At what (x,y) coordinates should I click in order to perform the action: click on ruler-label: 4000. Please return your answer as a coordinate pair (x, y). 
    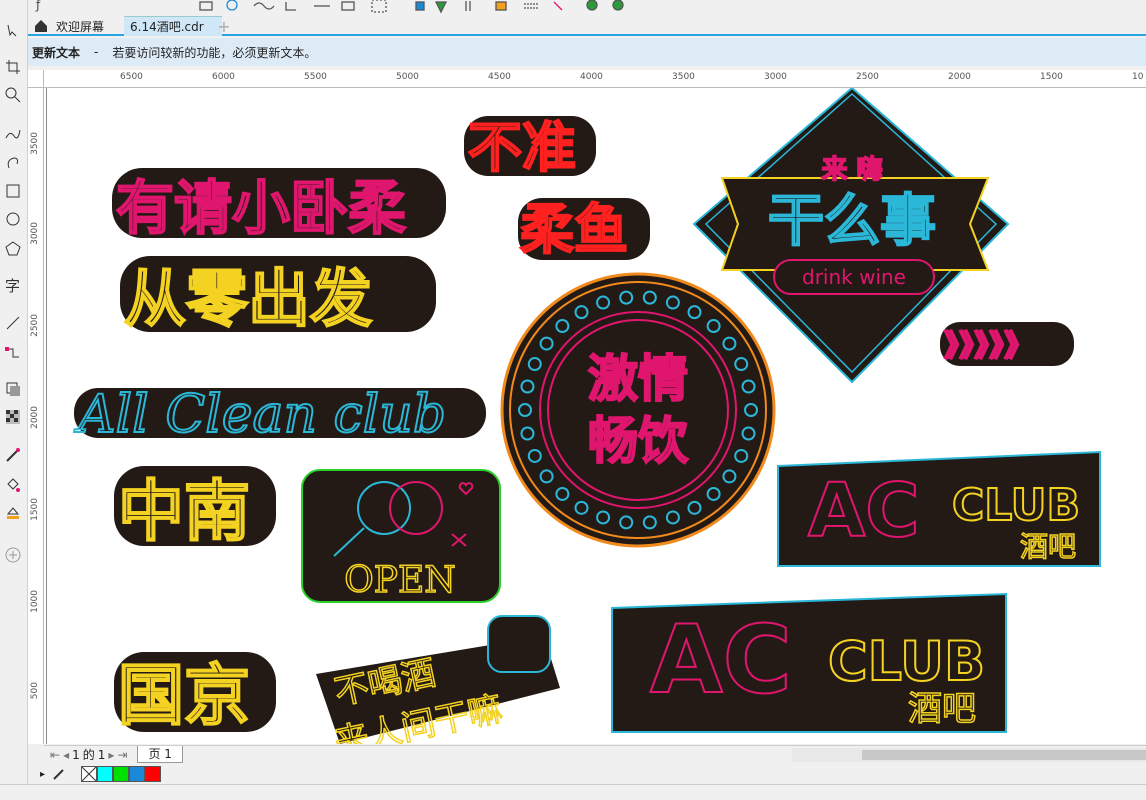
    Looking at the image, I should click on (591, 77).